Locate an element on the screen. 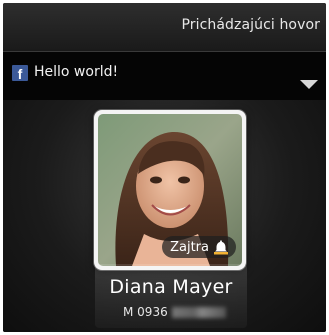  caller-name: Diana Mayer is located at coordinates (171, 287).